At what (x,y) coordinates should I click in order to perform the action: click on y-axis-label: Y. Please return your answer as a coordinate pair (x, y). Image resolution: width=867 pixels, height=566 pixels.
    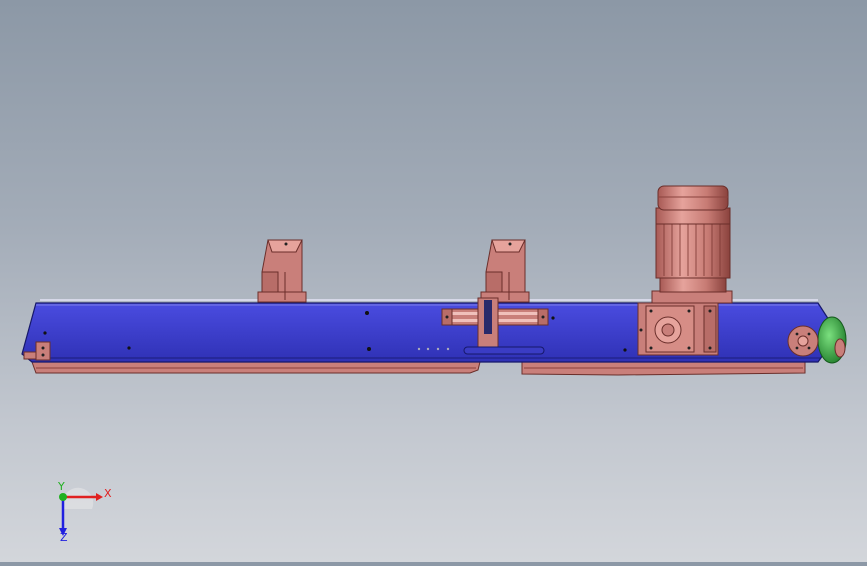
    Looking at the image, I should click on (61, 486).